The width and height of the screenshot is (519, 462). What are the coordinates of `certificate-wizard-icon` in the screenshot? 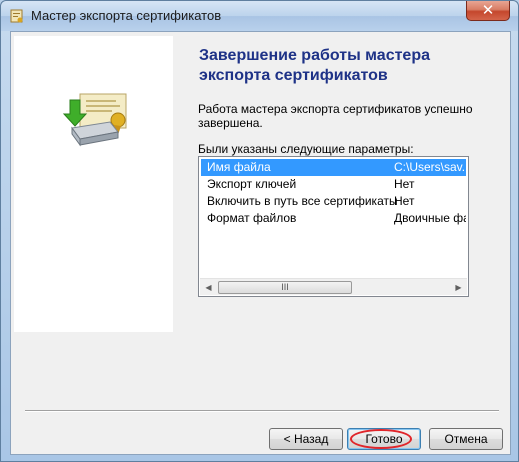 It's located at (17, 16).